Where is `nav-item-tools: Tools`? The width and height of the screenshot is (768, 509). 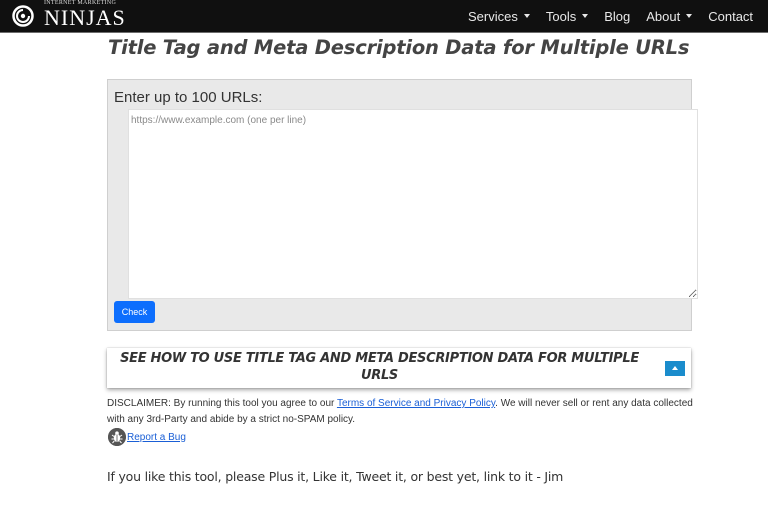 nav-item-tools: Tools is located at coordinates (567, 16).